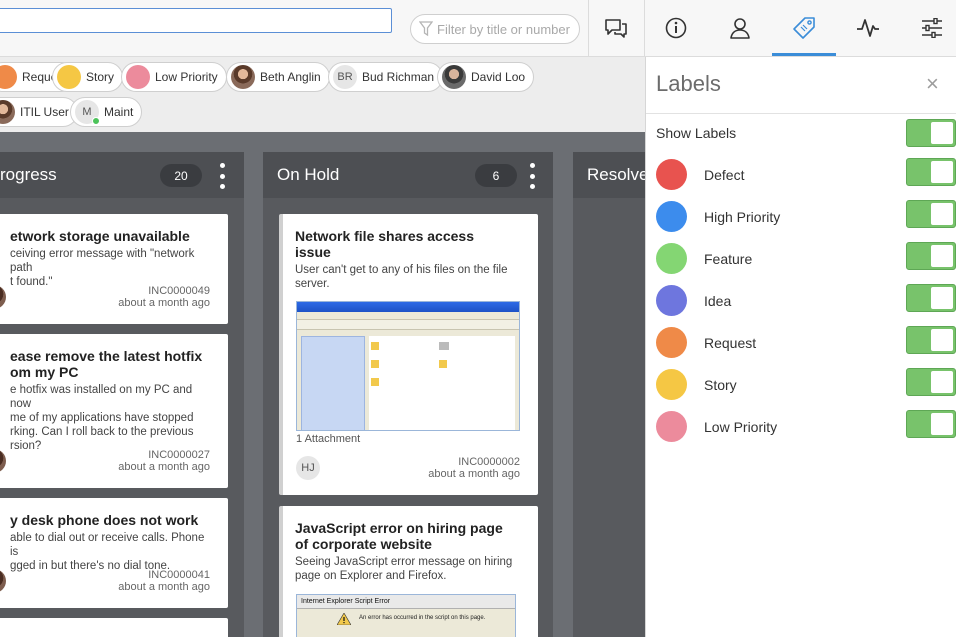 The width and height of the screenshot is (956, 637). What do you see at coordinates (932, 84) in the screenshot?
I see `close-icon: ×` at bounding box center [932, 84].